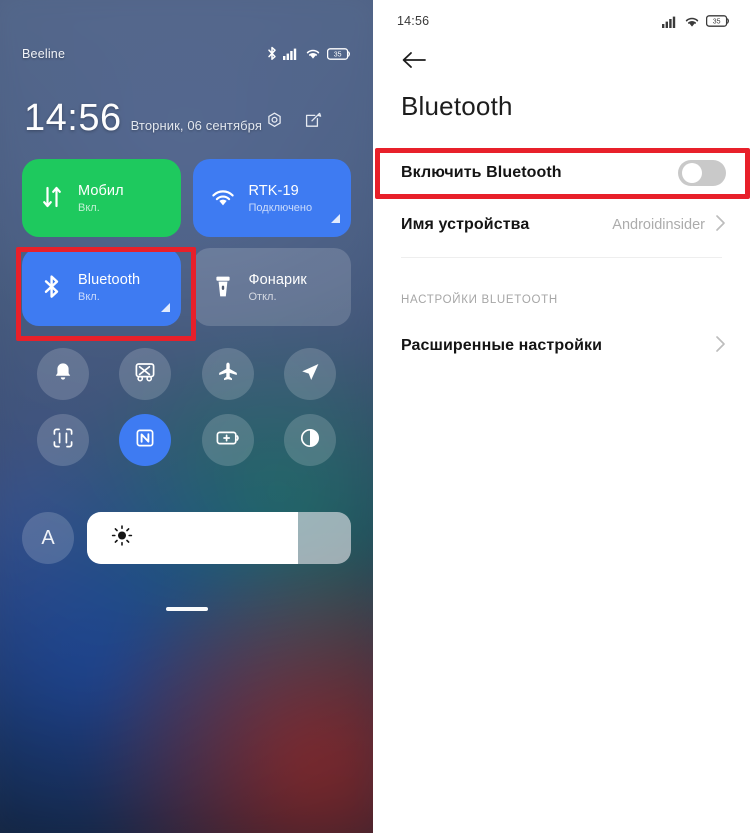 This screenshot has width=750, height=833. I want to click on auto-brightness-button: A, so click(48, 538).